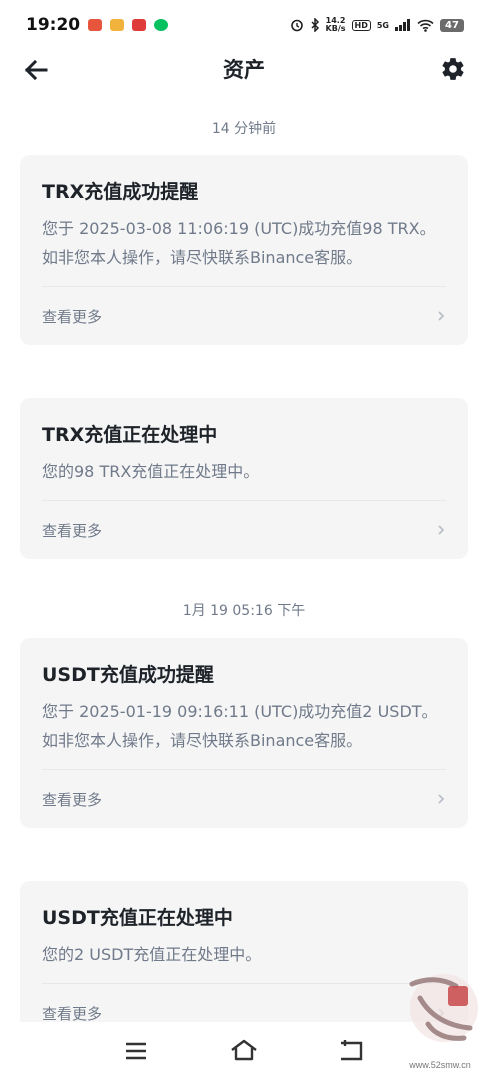  I want to click on status-bar-left: 19:20, so click(97, 25).